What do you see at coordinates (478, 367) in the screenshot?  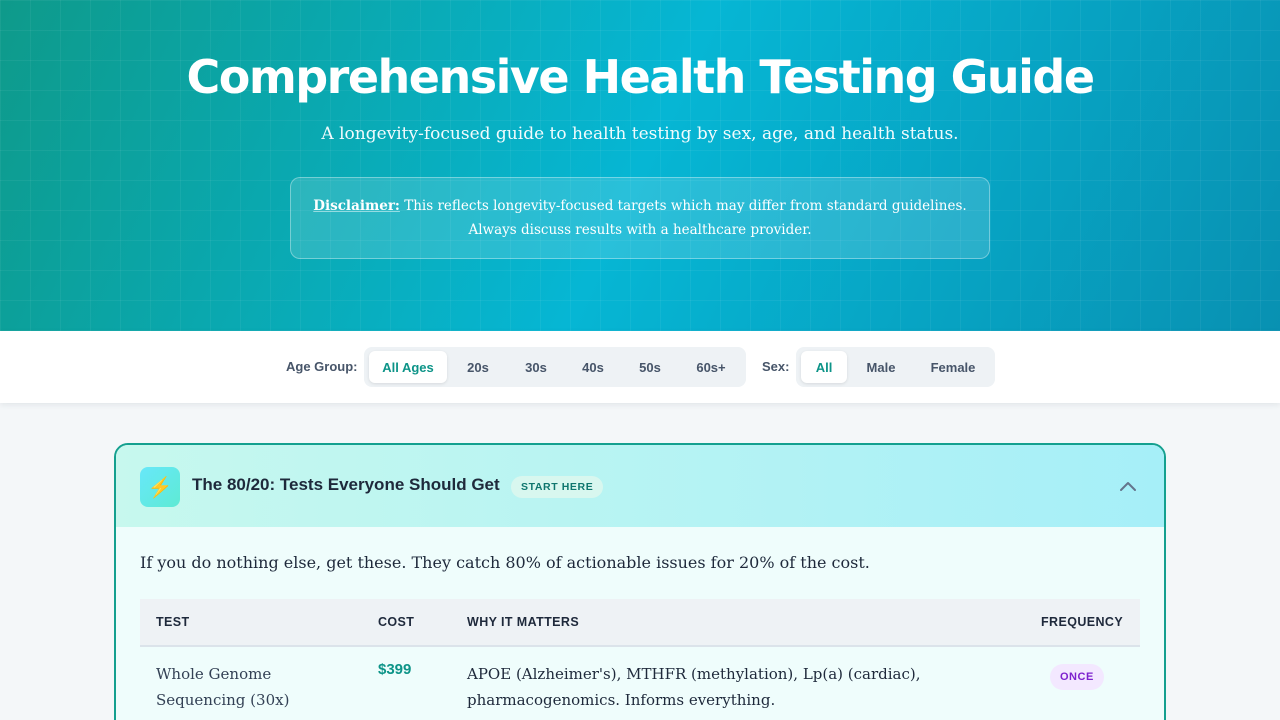 I see `age-option-20s: 20s` at bounding box center [478, 367].